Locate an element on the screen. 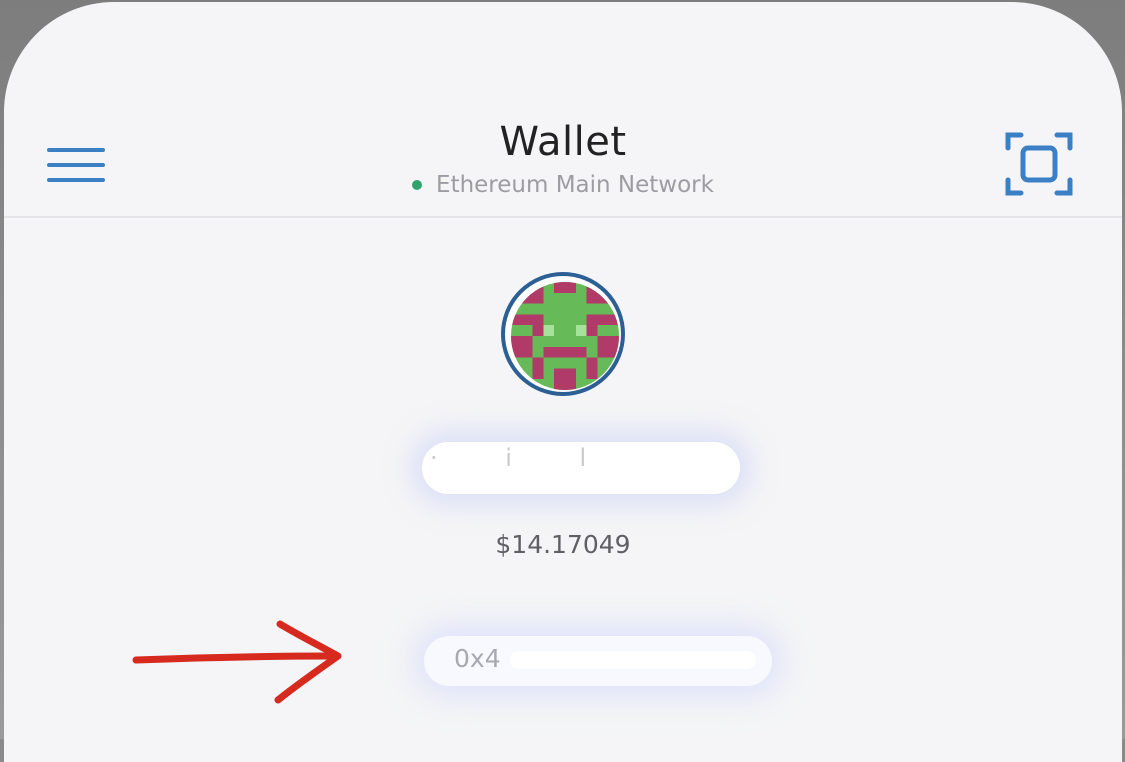 This screenshot has height=762, width=1125. account-address-pill: 0x4 is located at coordinates (598, 661).